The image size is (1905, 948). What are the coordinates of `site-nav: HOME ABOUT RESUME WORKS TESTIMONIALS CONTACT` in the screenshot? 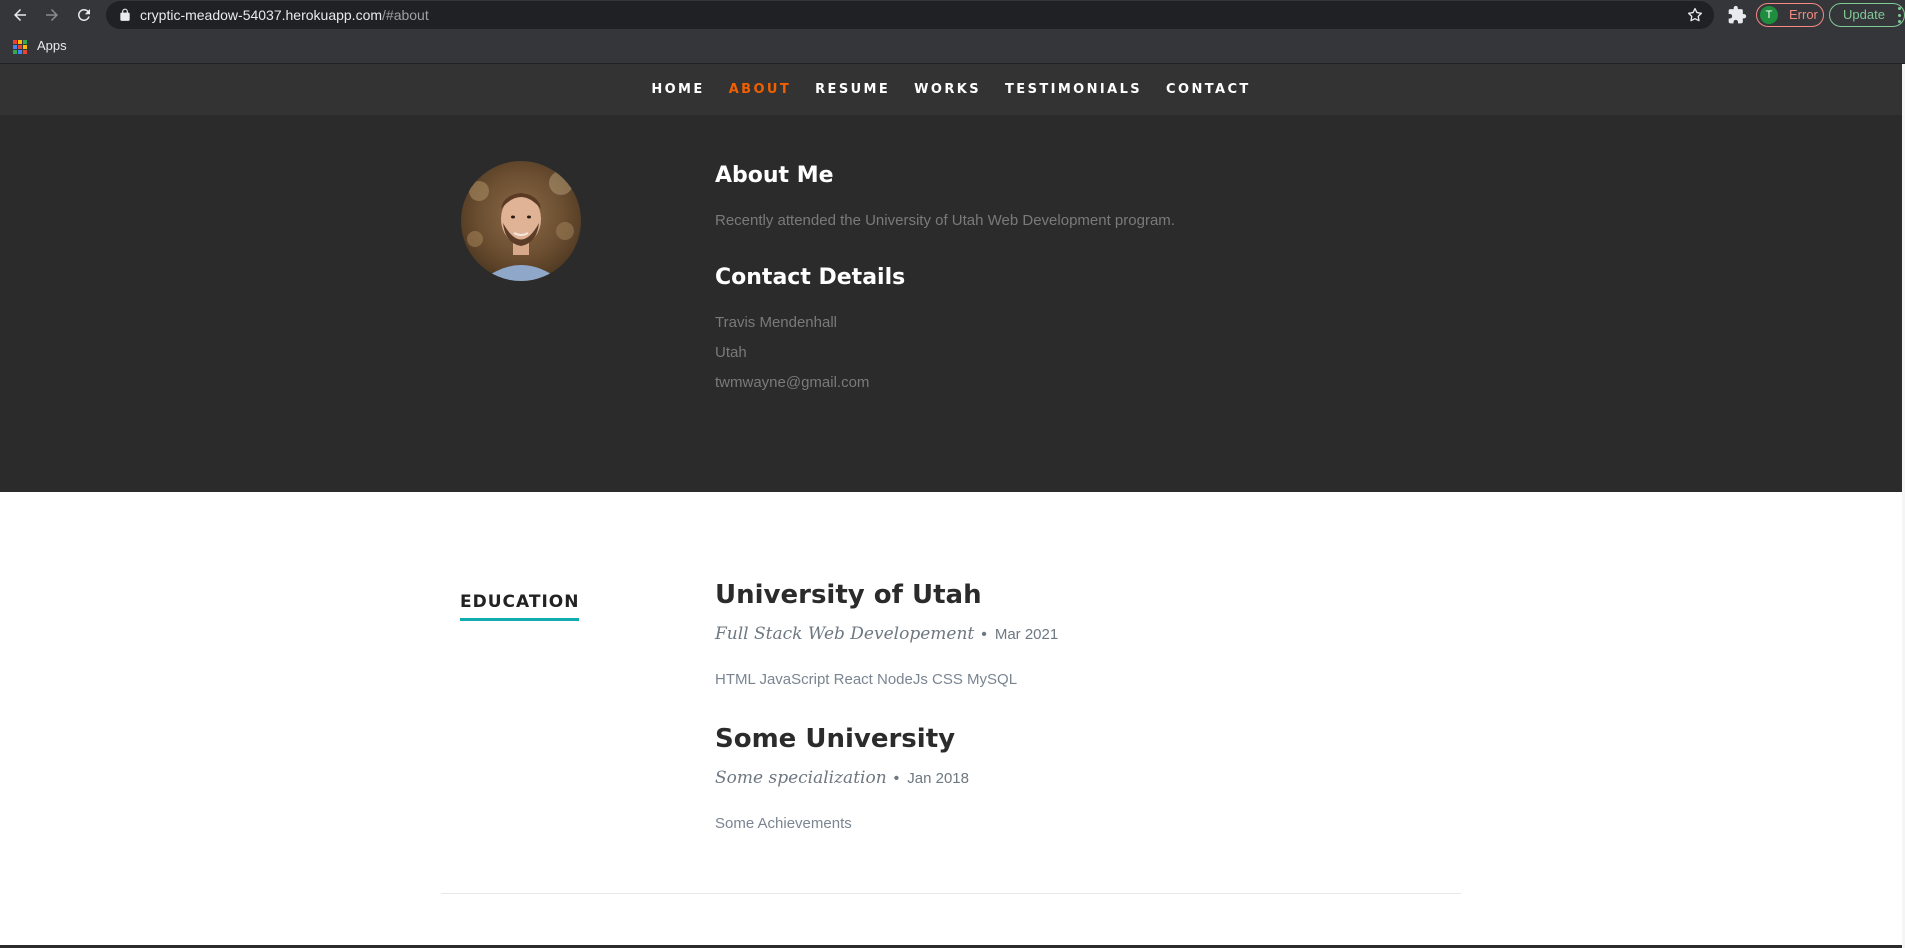 It's located at (951, 89).